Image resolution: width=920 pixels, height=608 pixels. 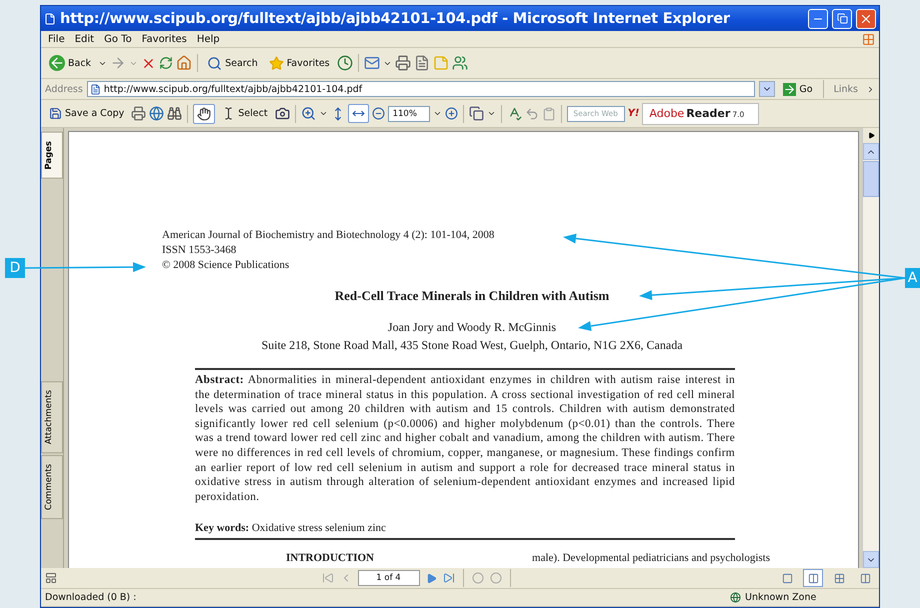 I want to click on go-button: Go, so click(x=798, y=89).